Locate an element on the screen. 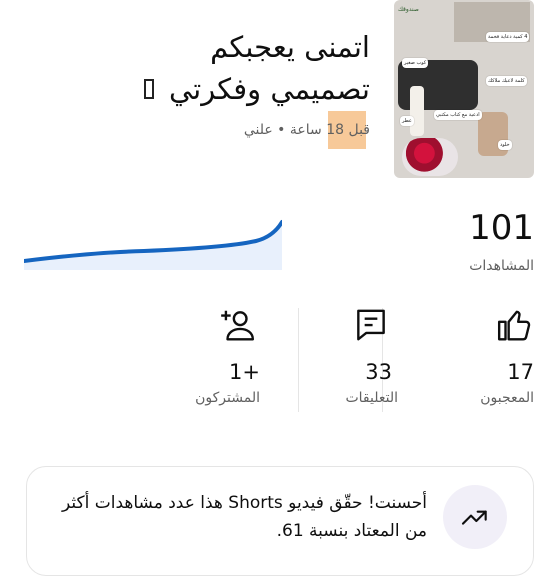 This screenshot has height=576, width=560. thumbnail-tag: ادعية مع كتاب مكتبي is located at coordinates (458, 115).